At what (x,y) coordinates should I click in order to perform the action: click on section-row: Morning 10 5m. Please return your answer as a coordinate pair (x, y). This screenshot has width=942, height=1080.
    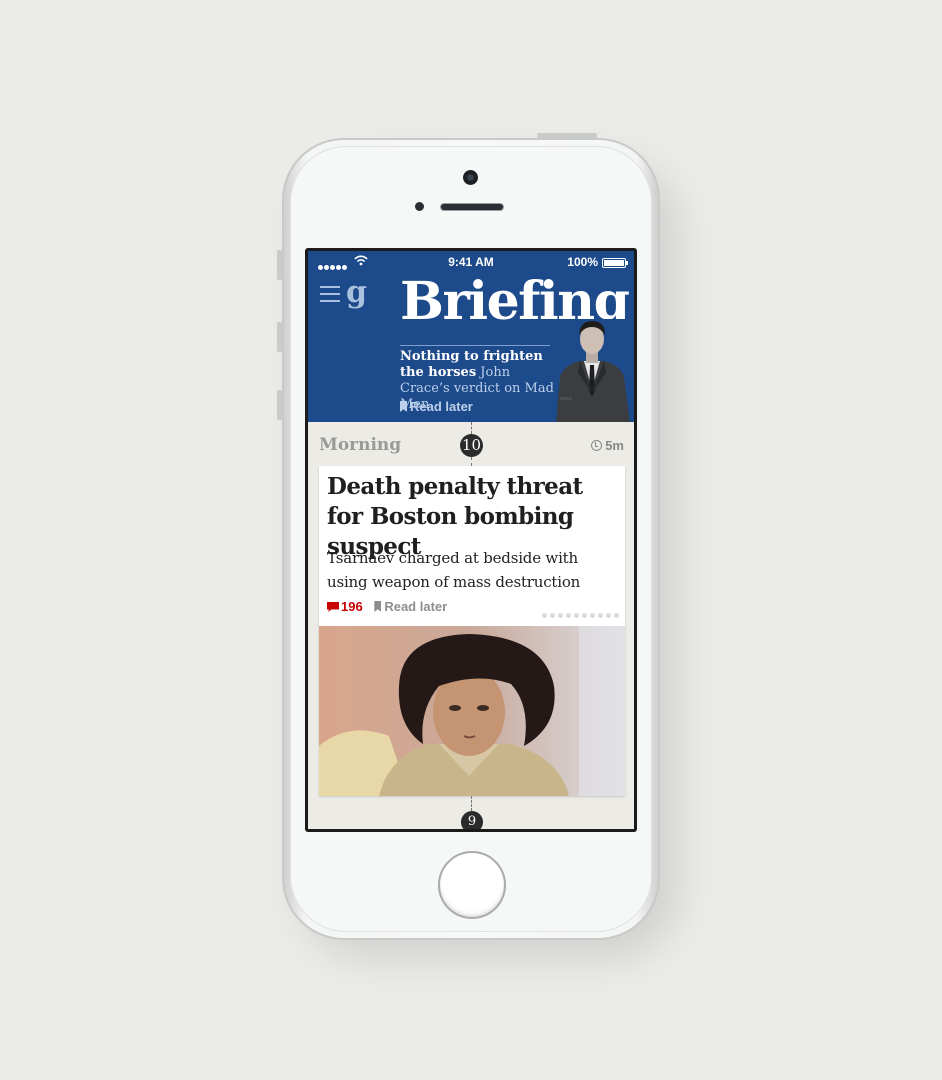
    Looking at the image, I should click on (471, 444).